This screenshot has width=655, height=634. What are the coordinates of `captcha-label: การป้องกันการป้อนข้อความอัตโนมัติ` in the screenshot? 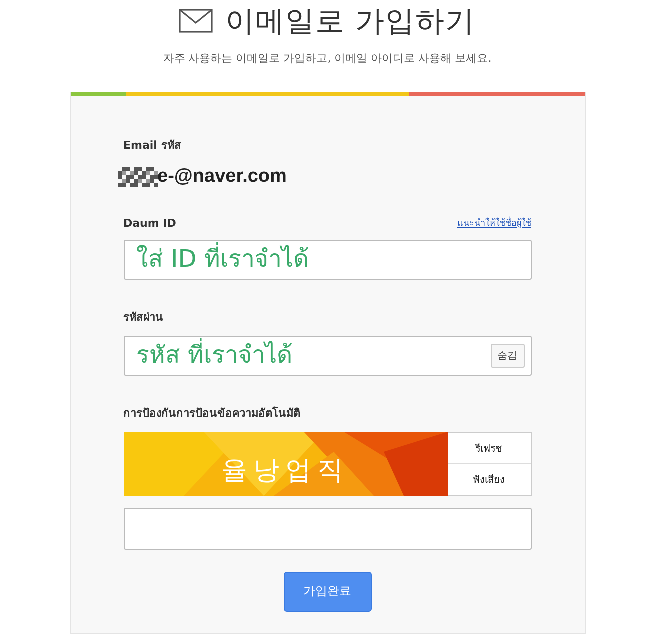 It's located at (212, 414).